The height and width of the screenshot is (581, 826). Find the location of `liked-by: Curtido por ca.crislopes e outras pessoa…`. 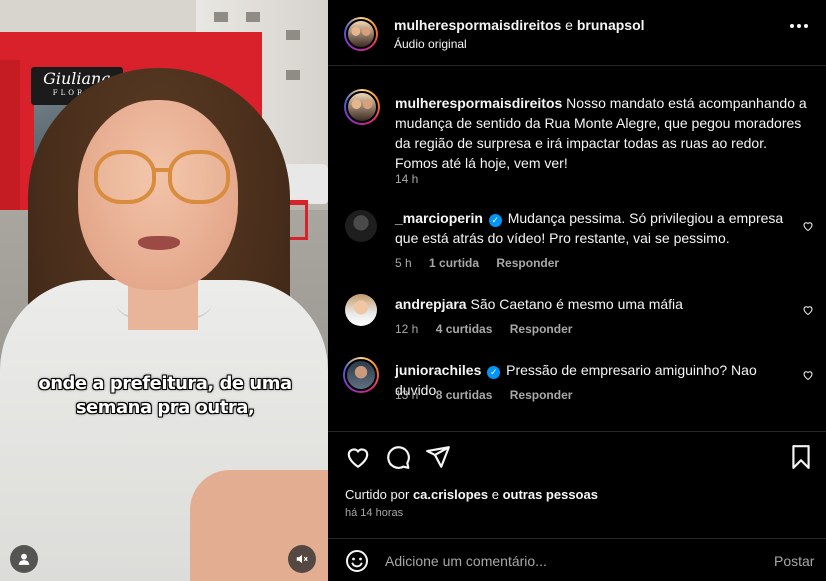

liked-by: Curtido por ca.crislopes e outras pessoa… is located at coordinates (471, 494).